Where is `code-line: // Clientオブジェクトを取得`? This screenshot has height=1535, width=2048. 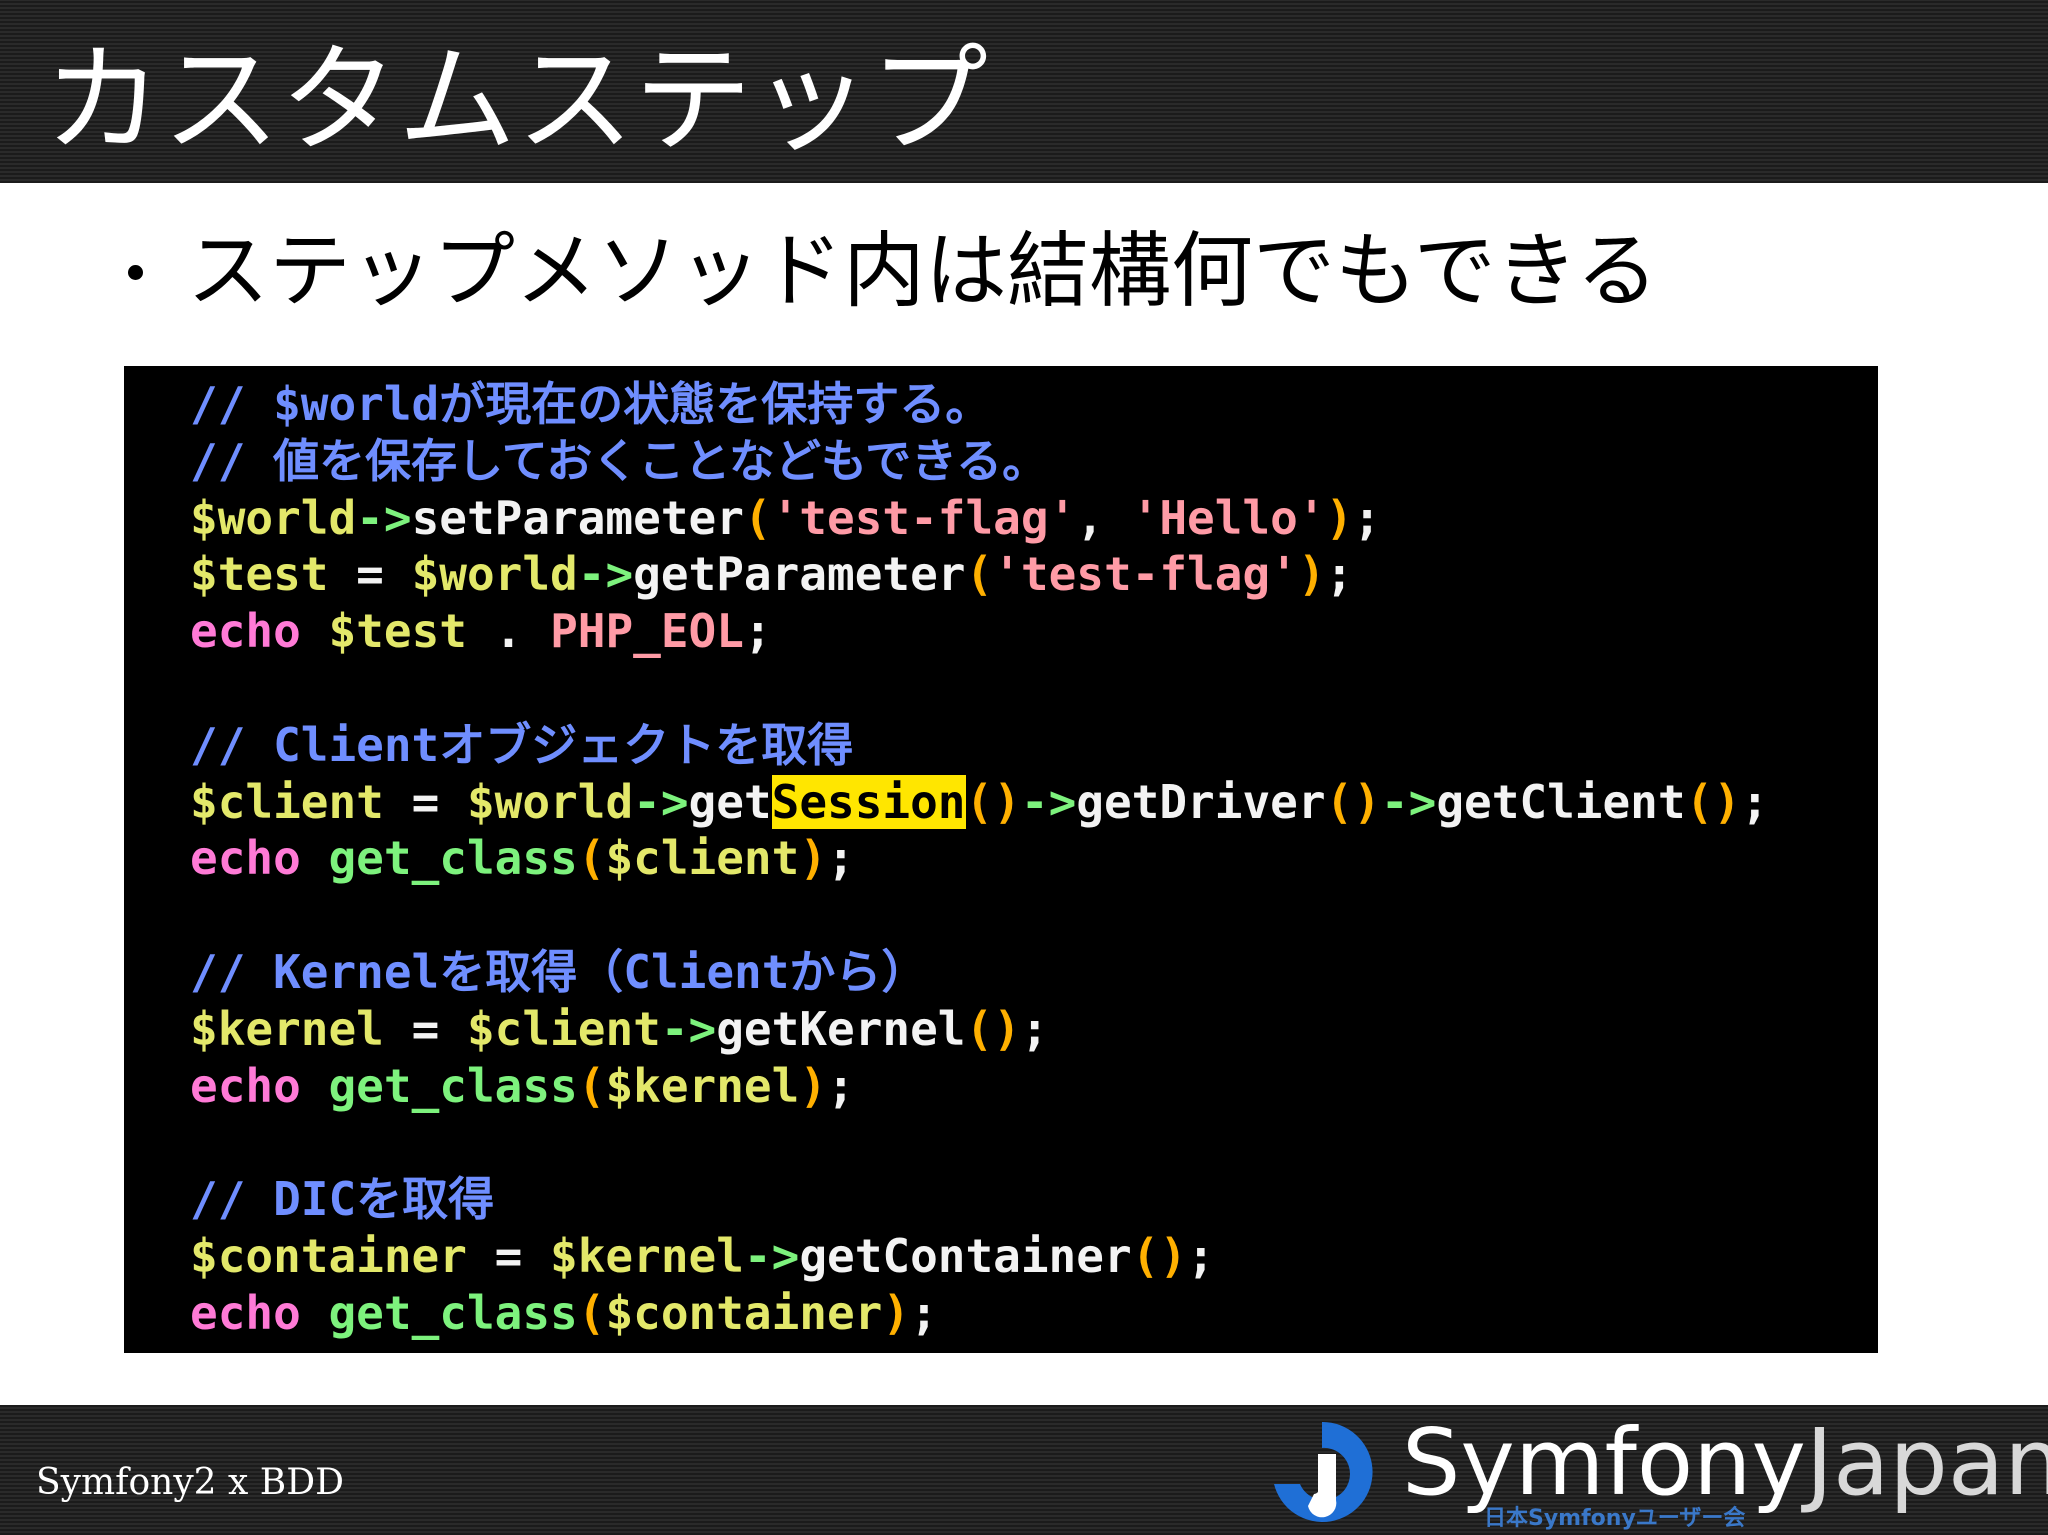
code-line: // Clientオブジェクトを取得 is located at coordinates (1034, 745).